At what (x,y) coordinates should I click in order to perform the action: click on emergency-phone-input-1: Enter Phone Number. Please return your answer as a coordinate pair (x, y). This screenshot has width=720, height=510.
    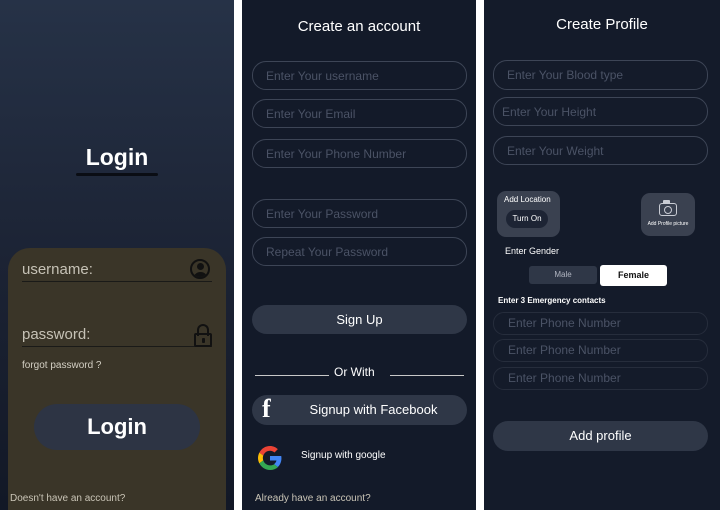
    Looking at the image, I should click on (600, 323).